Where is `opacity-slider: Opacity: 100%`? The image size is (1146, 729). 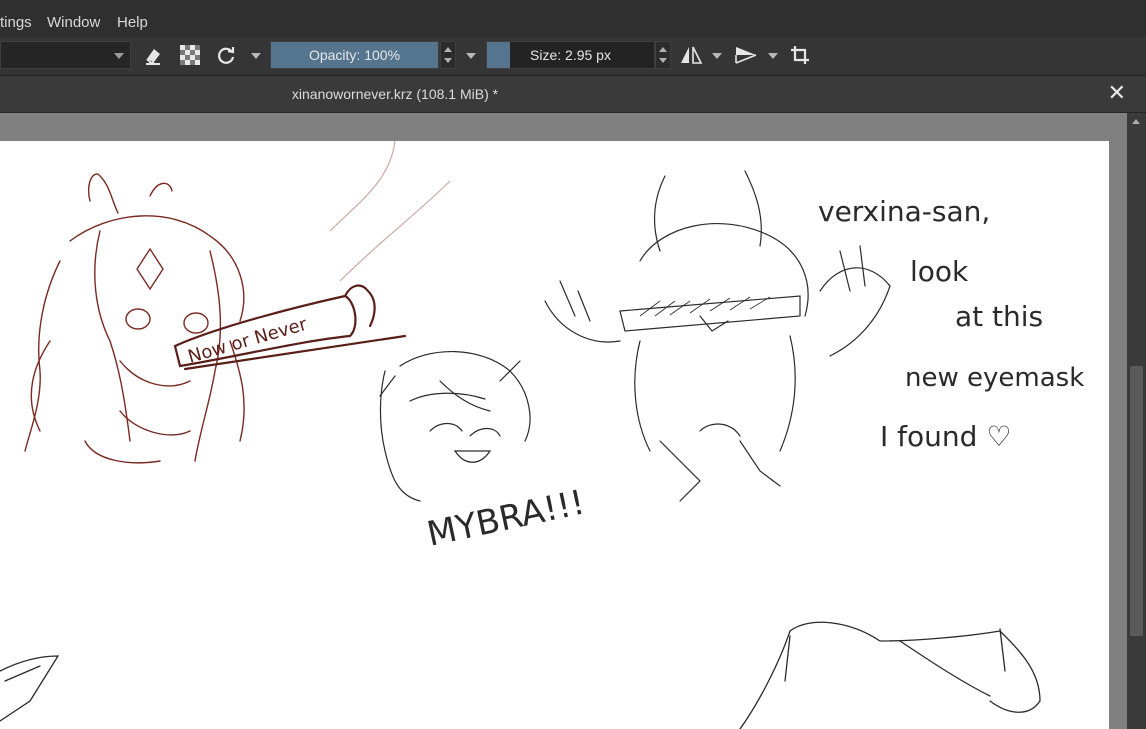
opacity-slider: Opacity: 100% is located at coordinates (354, 55).